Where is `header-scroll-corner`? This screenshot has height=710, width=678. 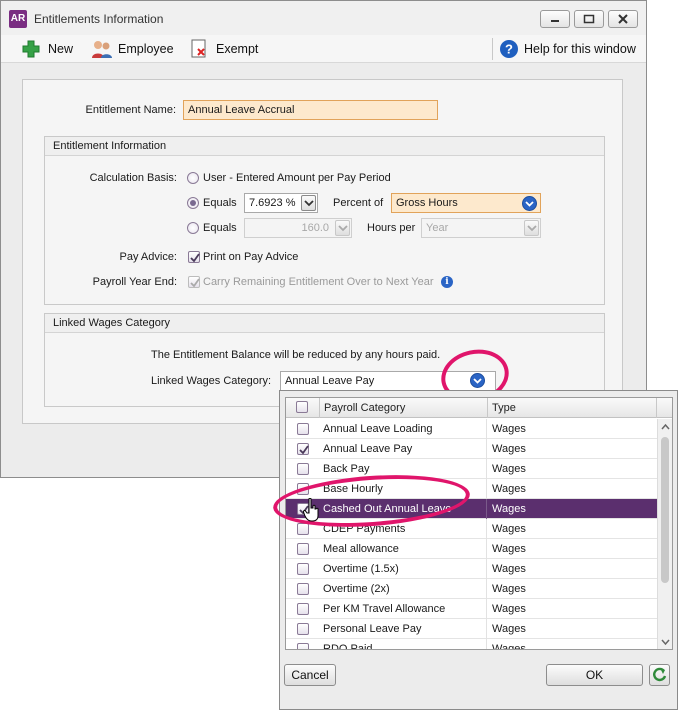
header-scroll-corner is located at coordinates (664, 408).